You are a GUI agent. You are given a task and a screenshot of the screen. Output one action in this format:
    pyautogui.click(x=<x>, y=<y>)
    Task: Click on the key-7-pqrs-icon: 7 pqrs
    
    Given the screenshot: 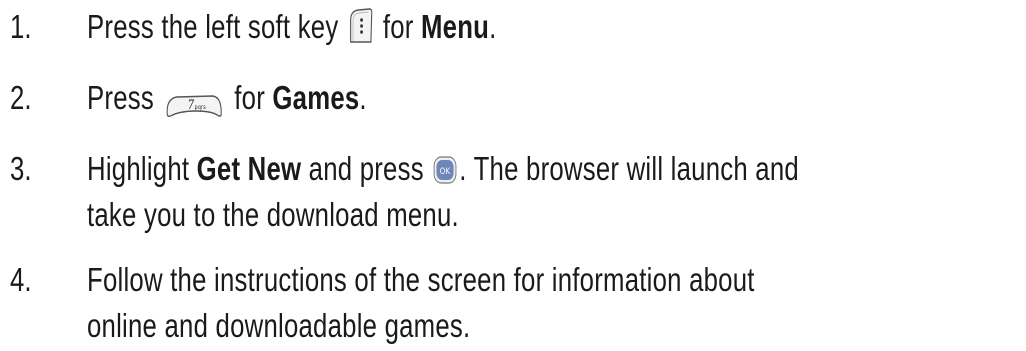 What is the action you would take?
    pyautogui.click(x=193, y=101)
    